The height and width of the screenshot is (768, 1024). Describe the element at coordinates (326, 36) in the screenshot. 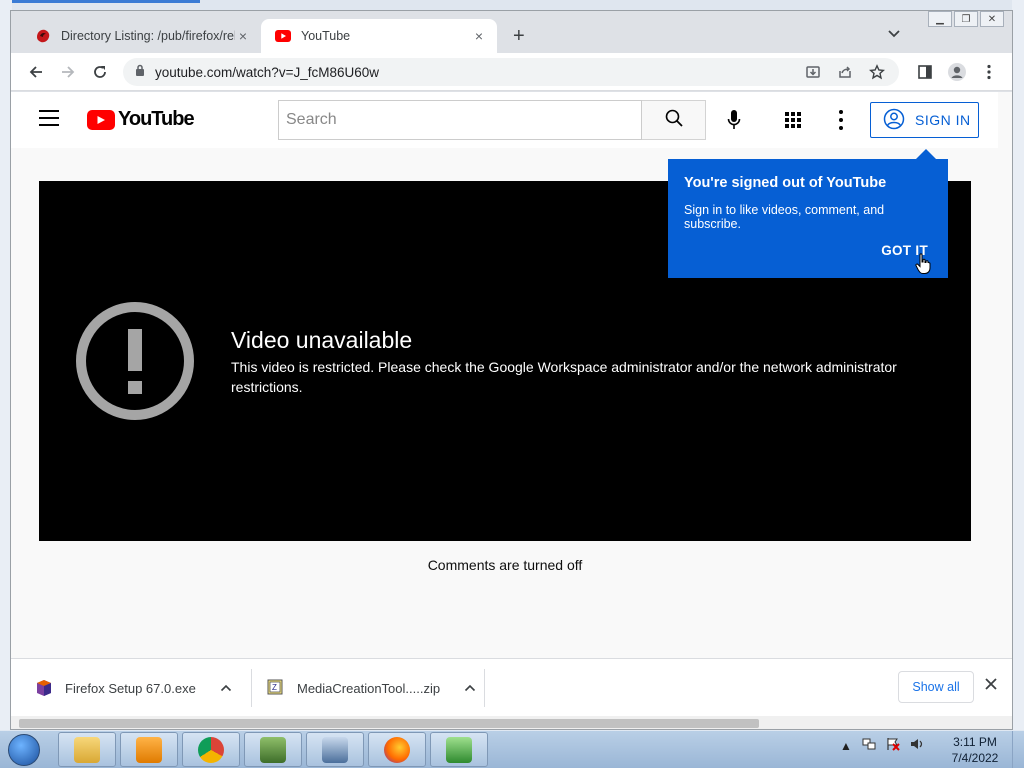

I see `tab-title: YouTube` at that location.